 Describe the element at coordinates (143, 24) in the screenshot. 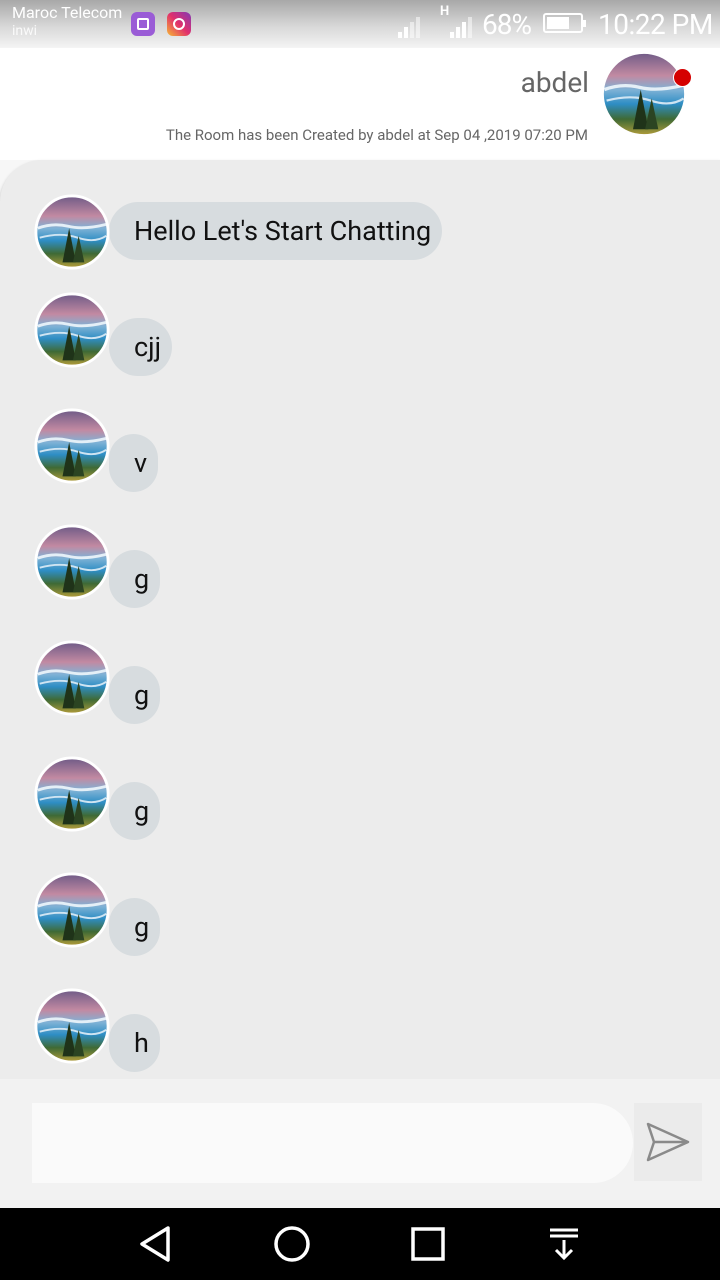

I see `gallery-icon` at that location.